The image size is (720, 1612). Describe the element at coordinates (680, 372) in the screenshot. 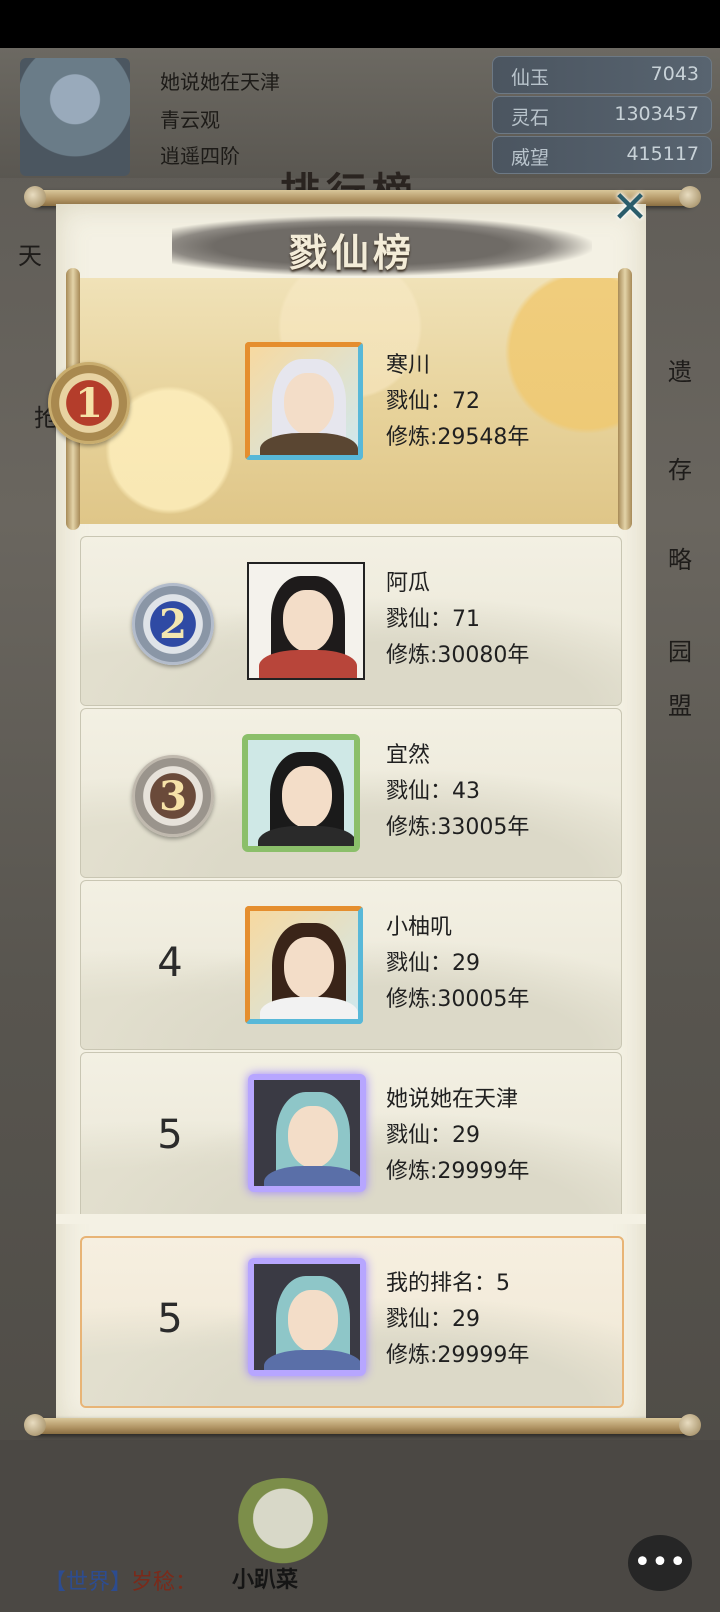

I see `background-side-label: 遗` at that location.